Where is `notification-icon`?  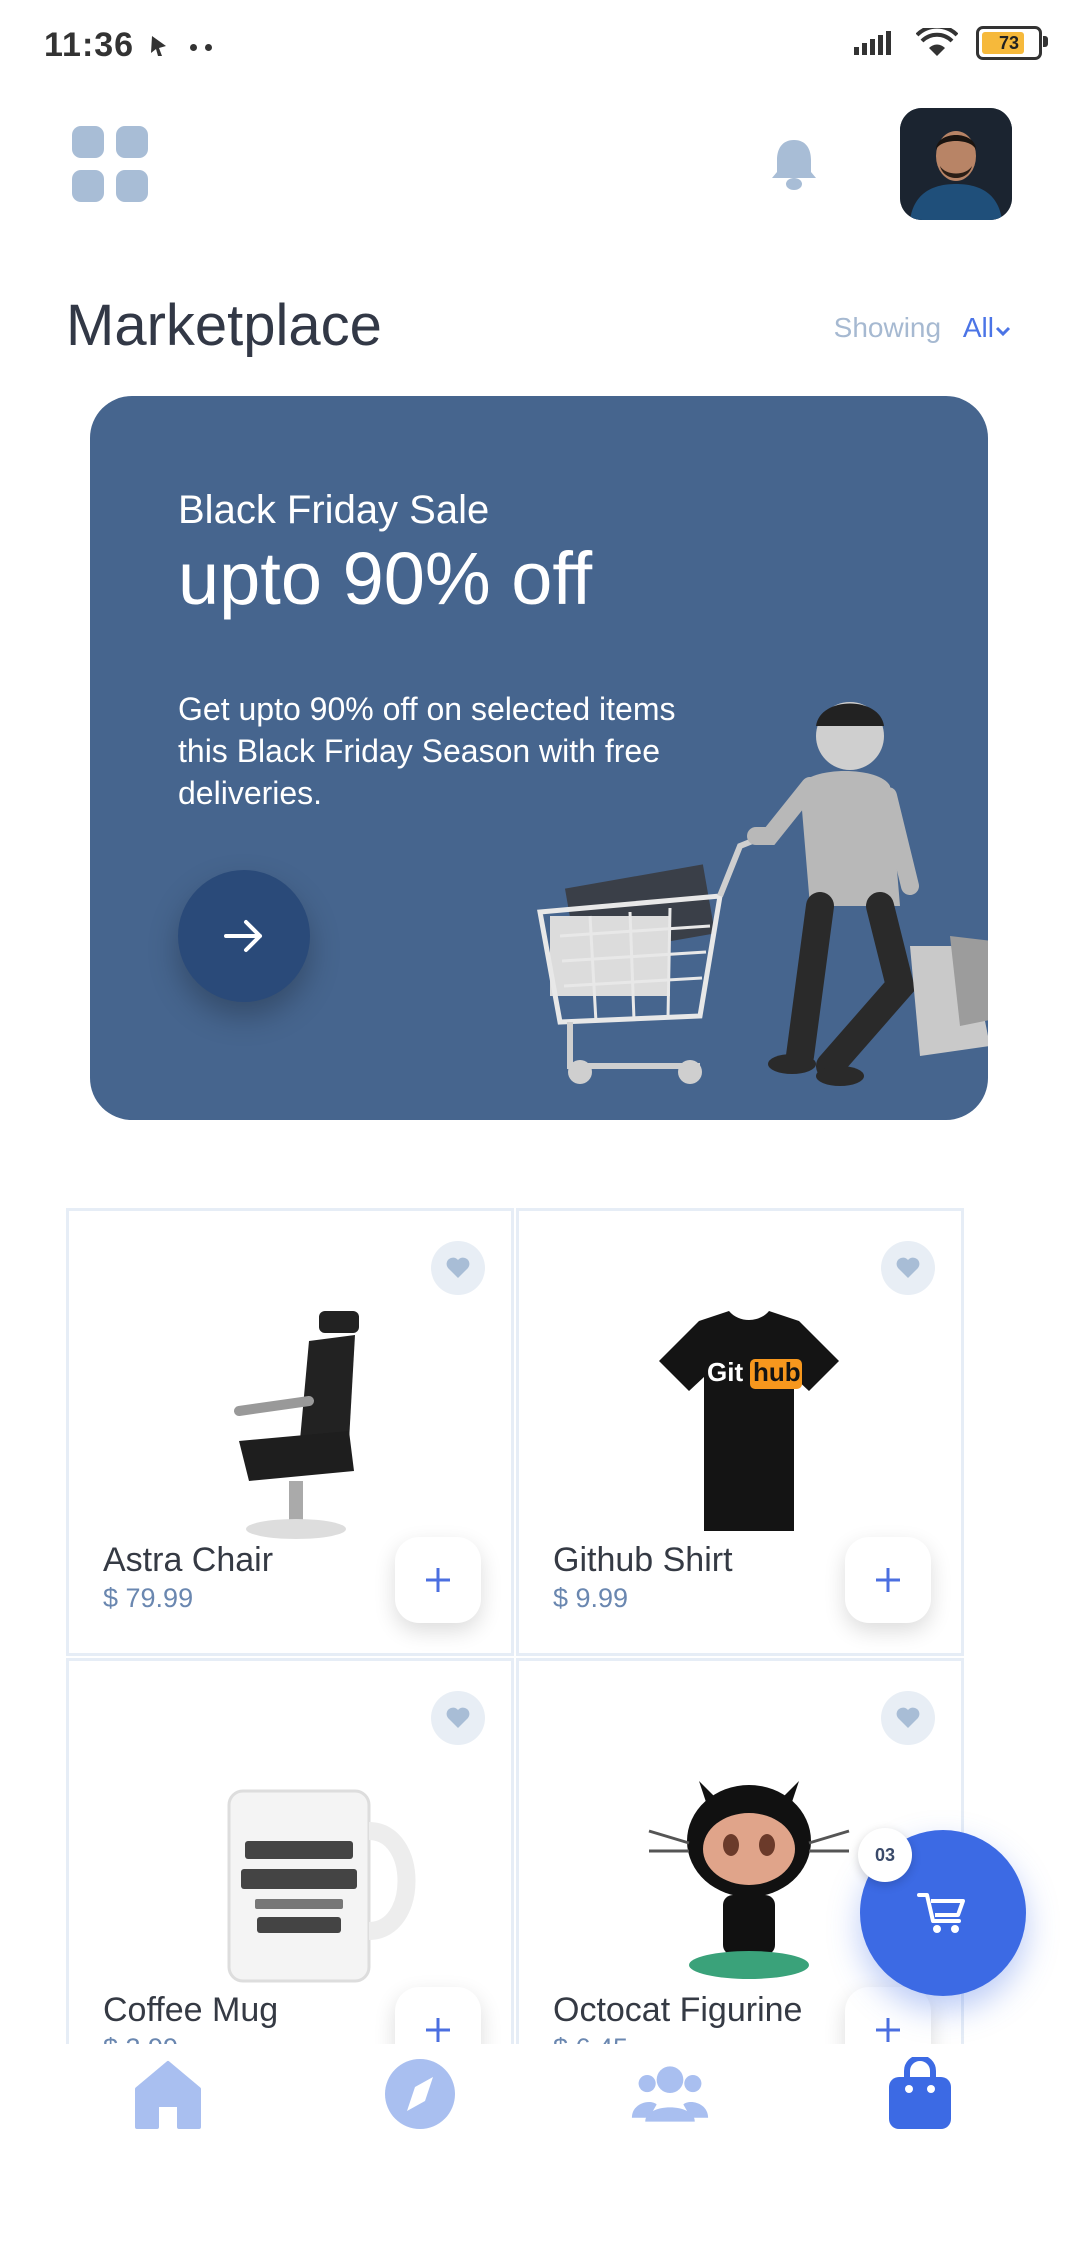 notification-icon is located at coordinates (158, 46).